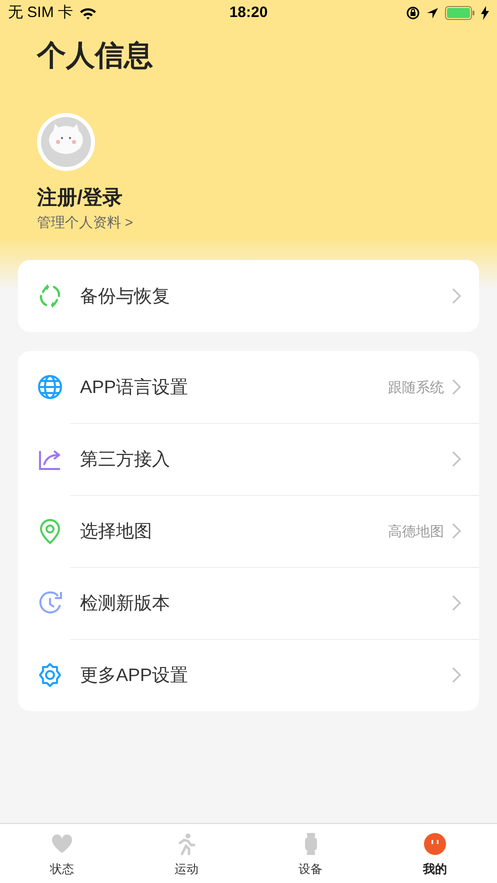 The width and height of the screenshot is (497, 883). I want to click on tab: 我的, so click(434, 853).